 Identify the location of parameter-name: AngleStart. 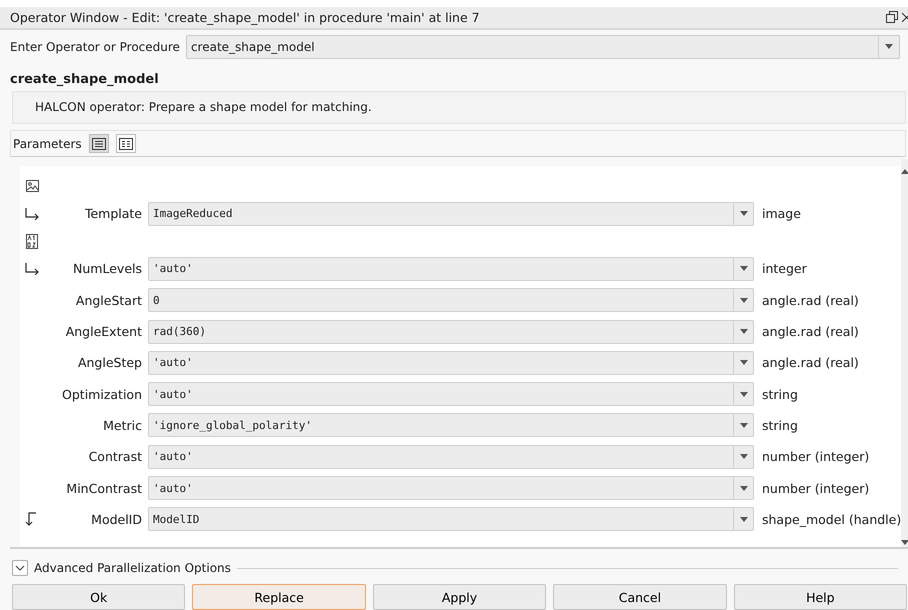
(108, 300).